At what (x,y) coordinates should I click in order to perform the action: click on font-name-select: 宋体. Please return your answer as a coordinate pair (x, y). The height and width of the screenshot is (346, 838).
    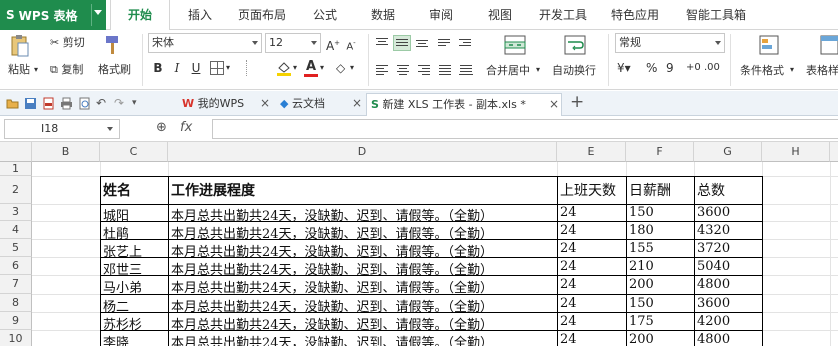
    Looking at the image, I should click on (205, 43).